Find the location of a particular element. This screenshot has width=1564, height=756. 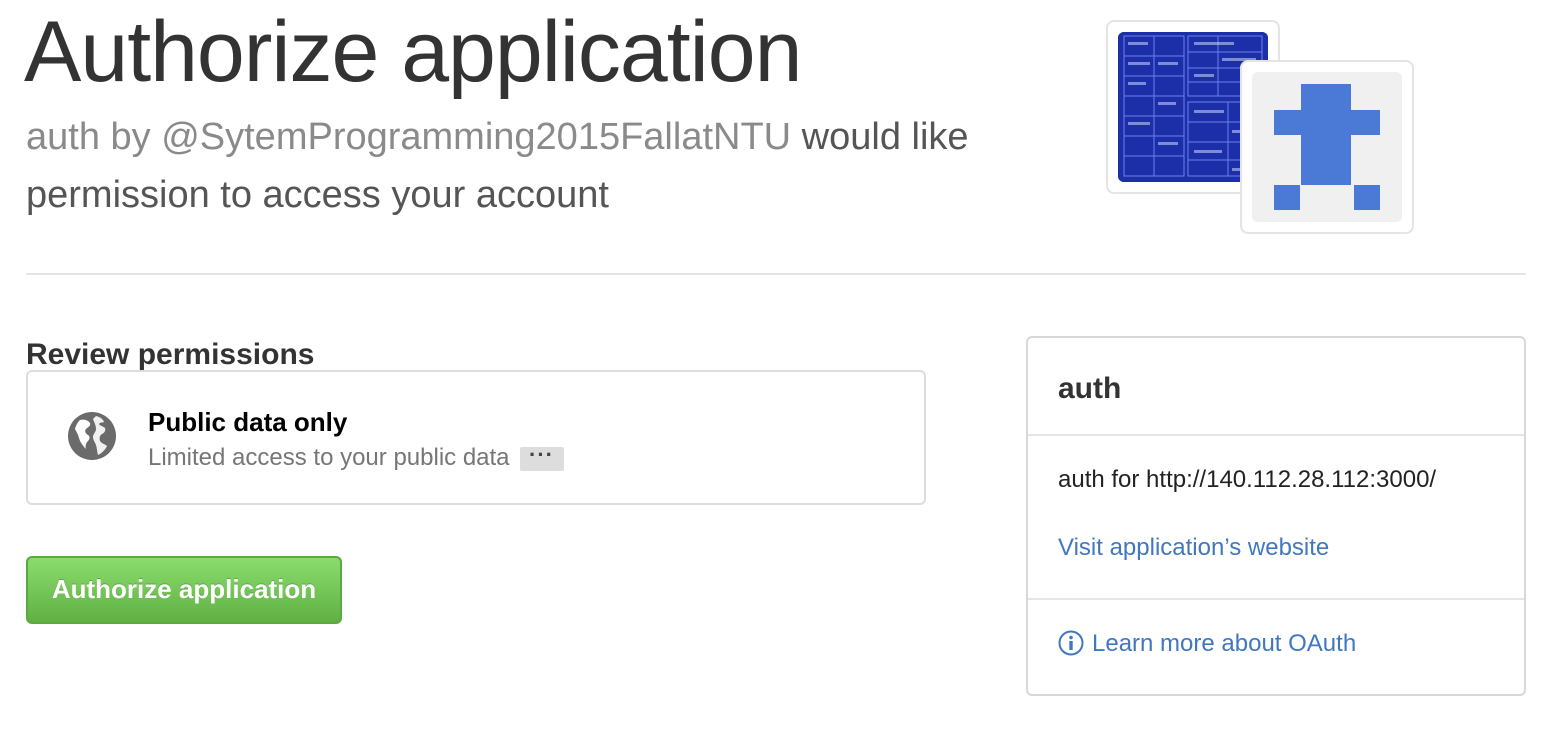

expand-details-button: ··· is located at coordinates (541, 457).